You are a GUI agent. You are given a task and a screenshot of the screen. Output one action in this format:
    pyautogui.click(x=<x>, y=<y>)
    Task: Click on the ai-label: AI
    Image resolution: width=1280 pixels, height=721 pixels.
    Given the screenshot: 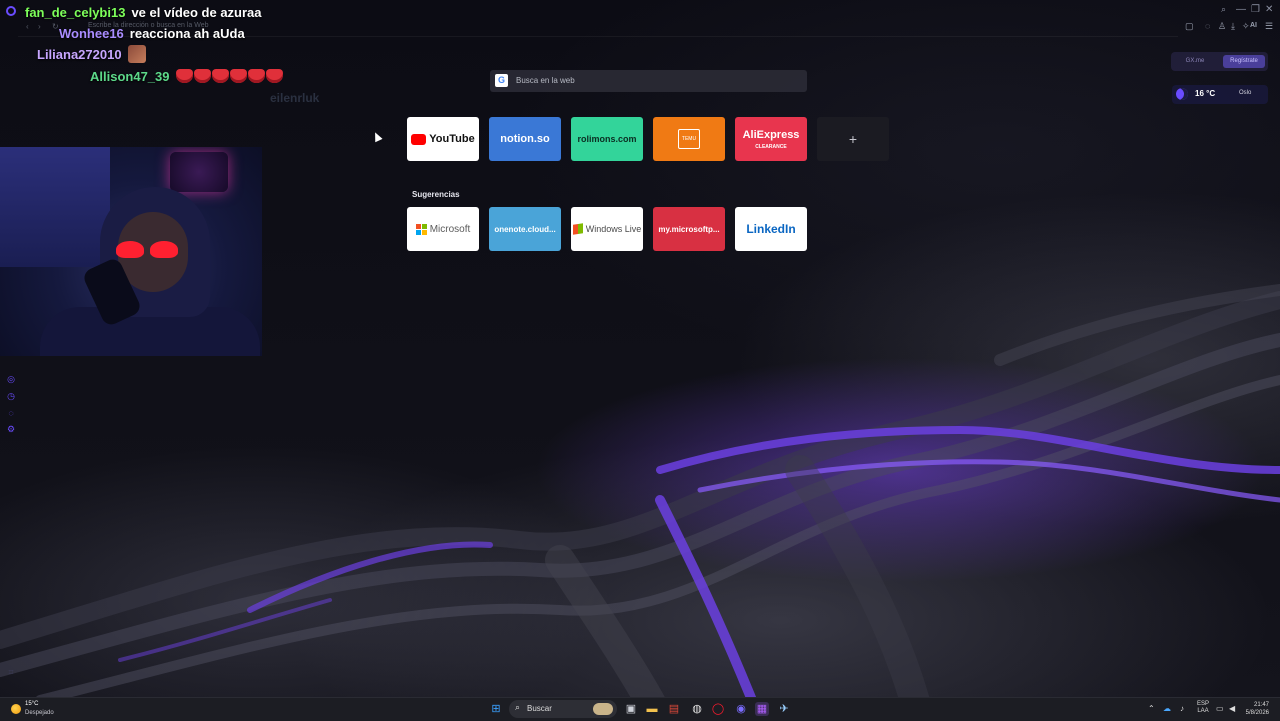 What is the action you would take?
    pyautogui.click(x=1253, y=25)
    